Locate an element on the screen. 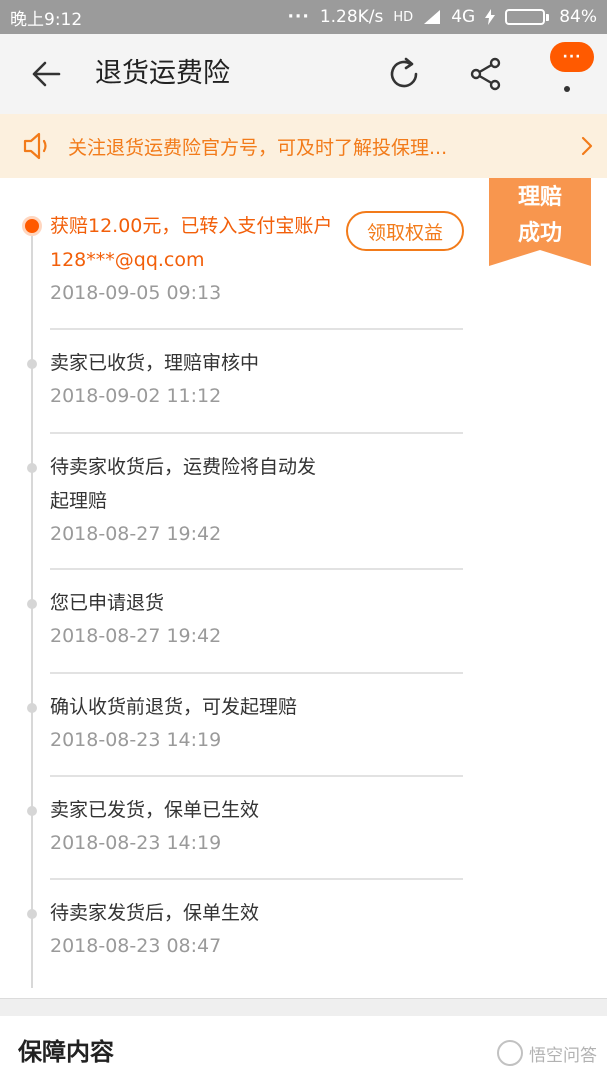 The image size is (607, 1080). page-title: 退货运费险 is located at coordinates (162, 73).